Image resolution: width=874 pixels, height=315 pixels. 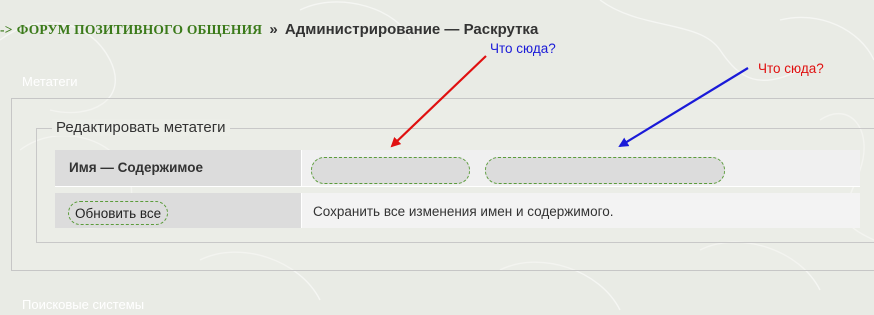 I want to click on blue-annotation-arrow, so click(x=683, y=107).